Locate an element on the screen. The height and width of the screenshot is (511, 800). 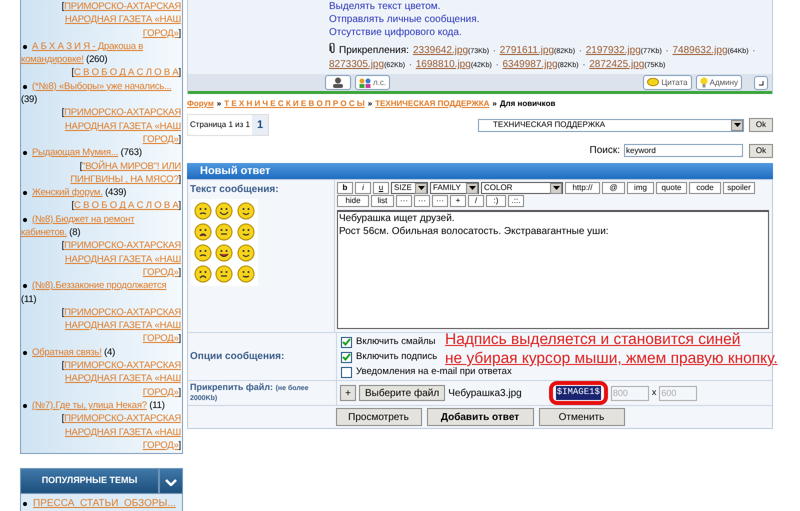
option-label: Включить подпись is located at coordinates (397, 357).